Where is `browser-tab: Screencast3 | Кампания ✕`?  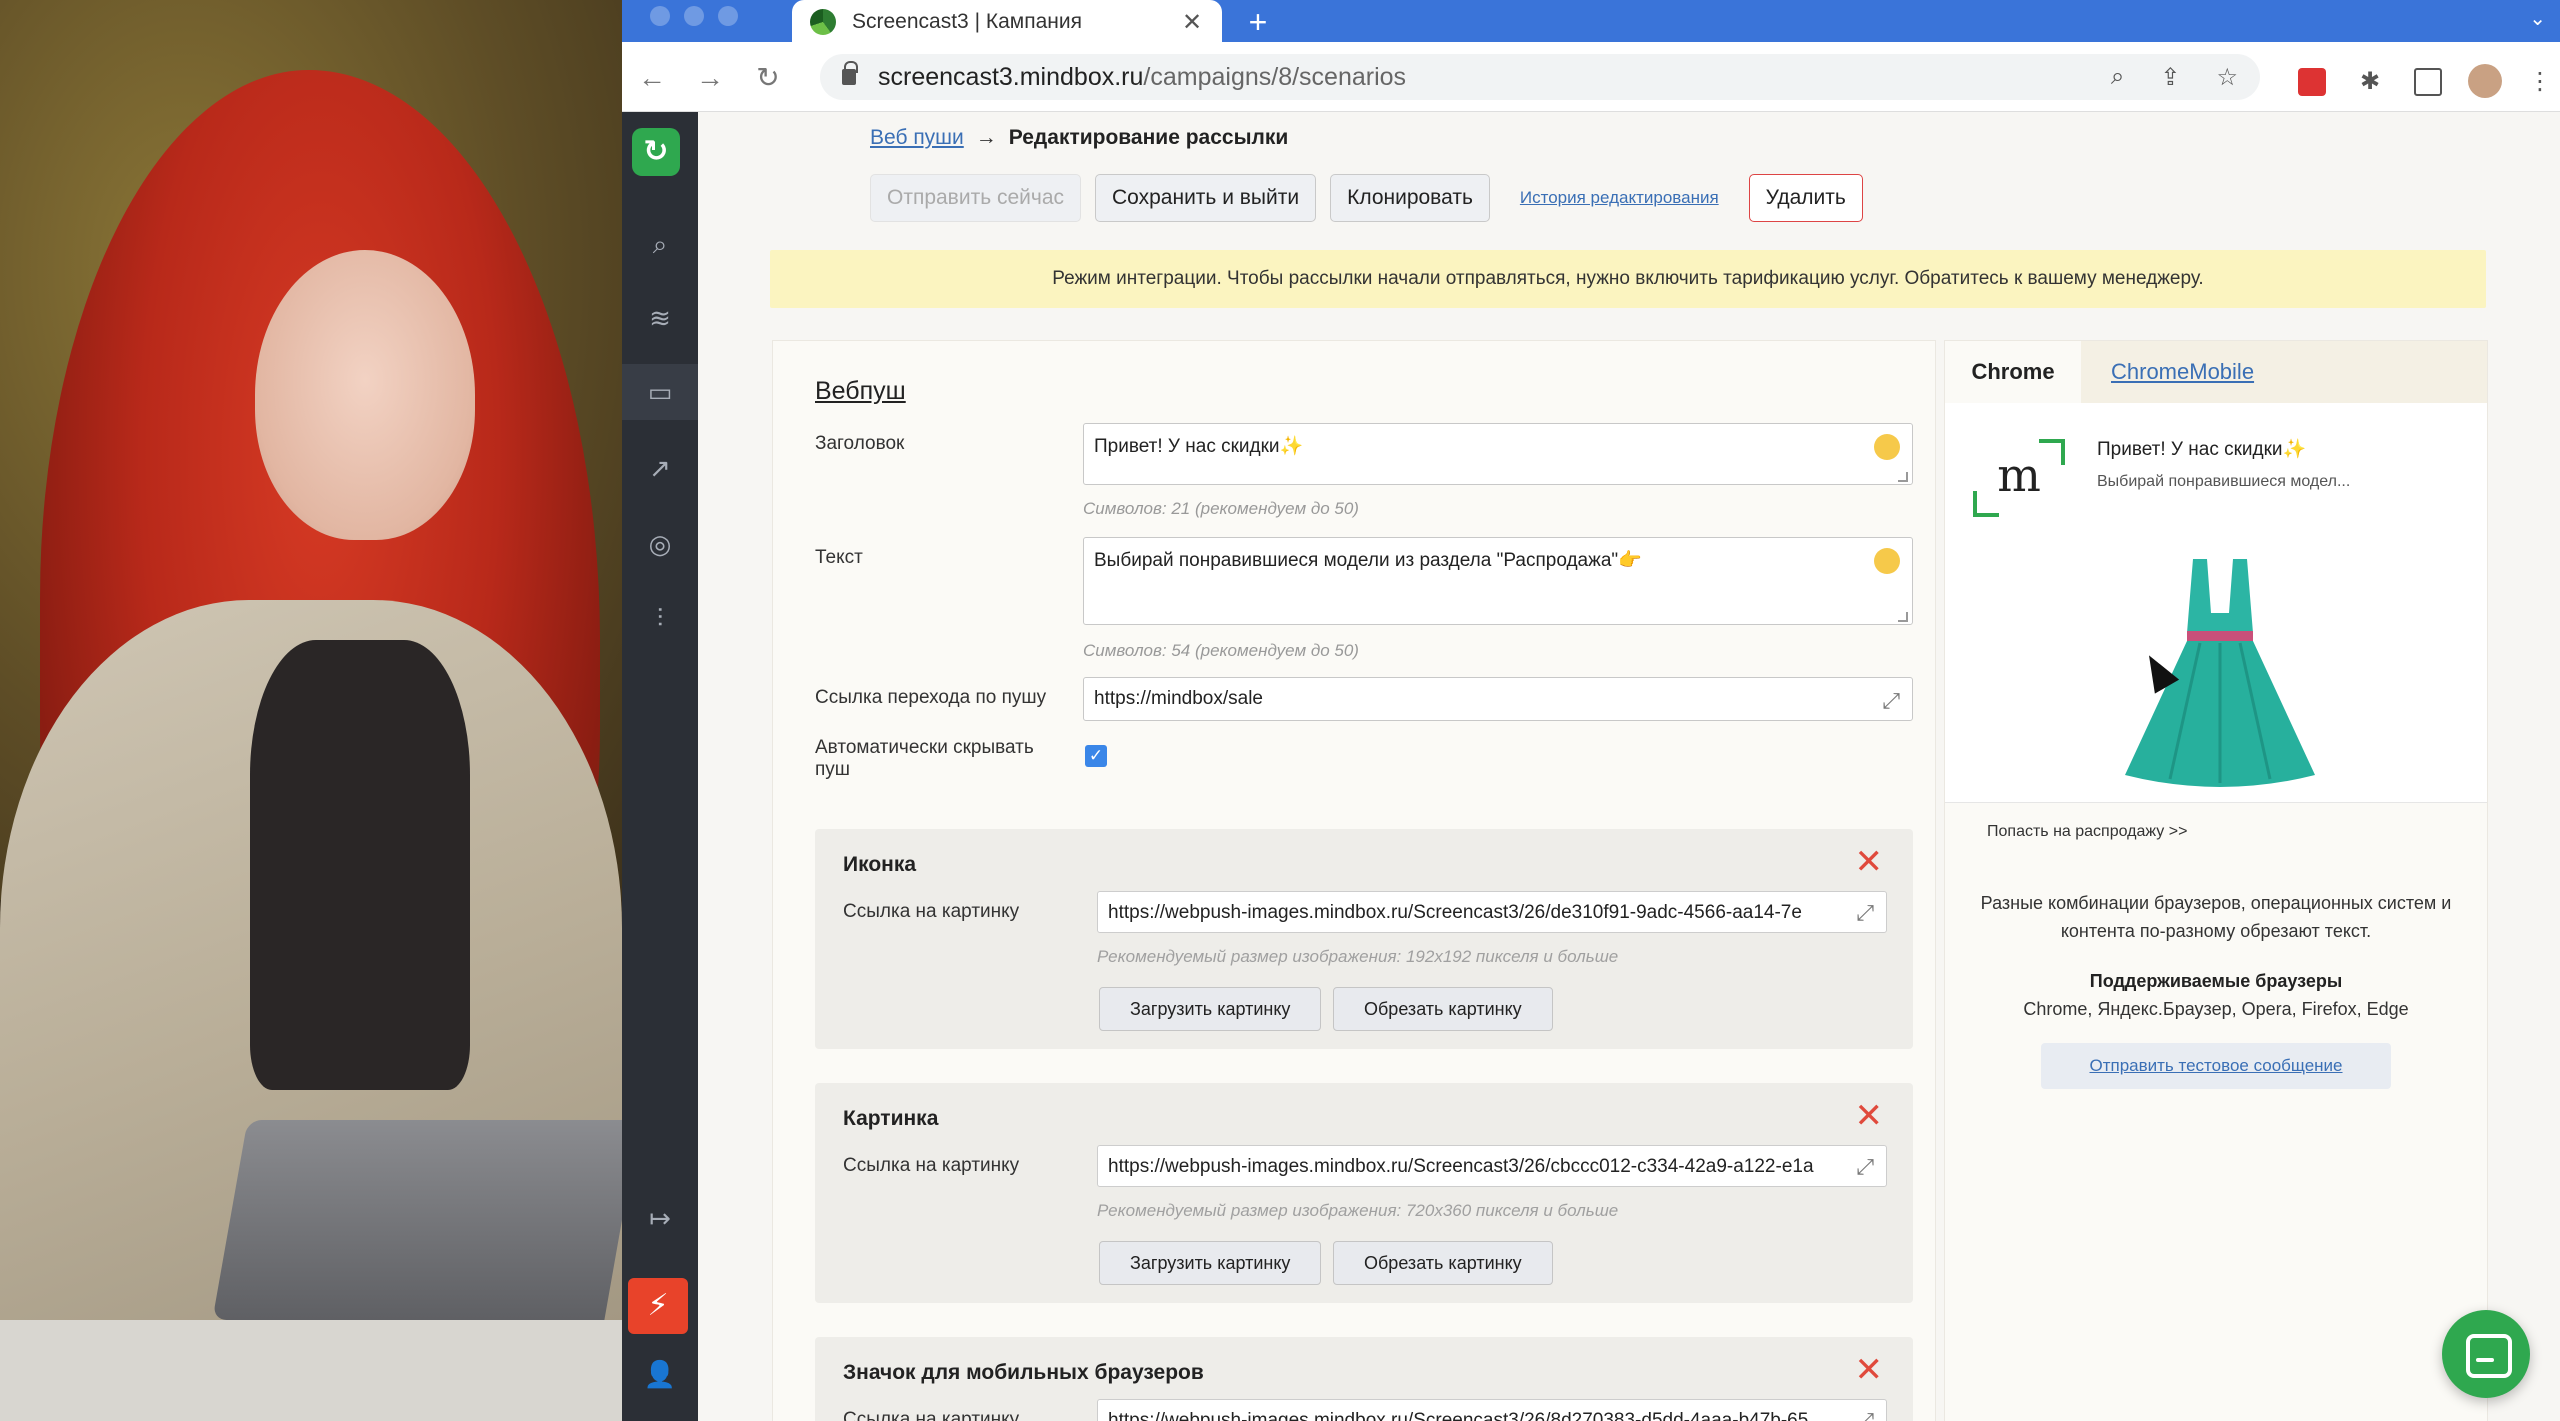 browser-tab: Screencast3 | Кампания ✕ is located at coordinates (1007, 22).